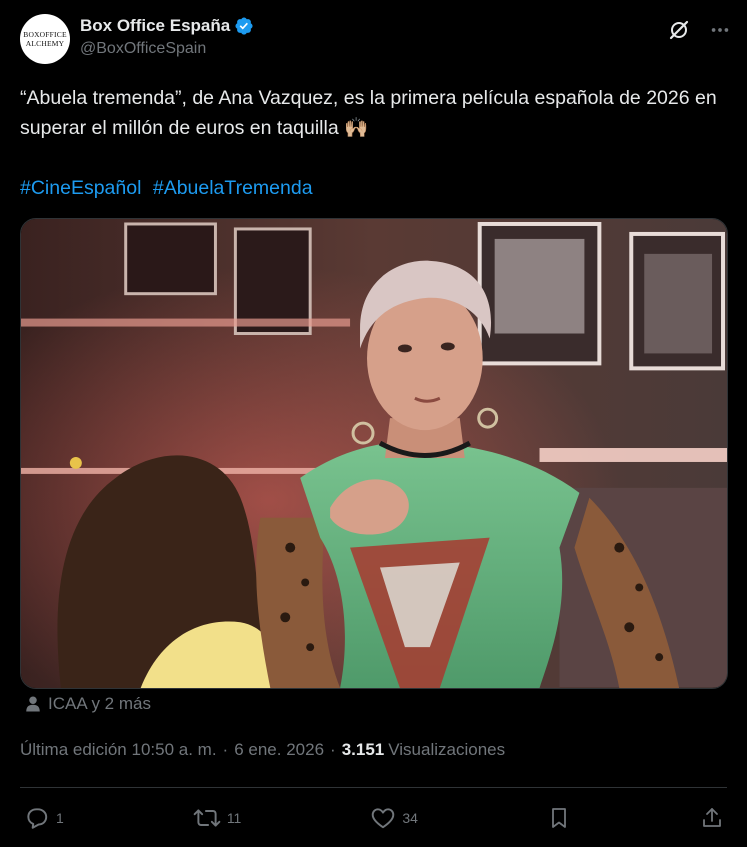 The height and width of the screenshot is (847, 747). What do you see at coordinates (720, 30) in the screenshot?
I see `more-icon` at bounding box center [720, 30].